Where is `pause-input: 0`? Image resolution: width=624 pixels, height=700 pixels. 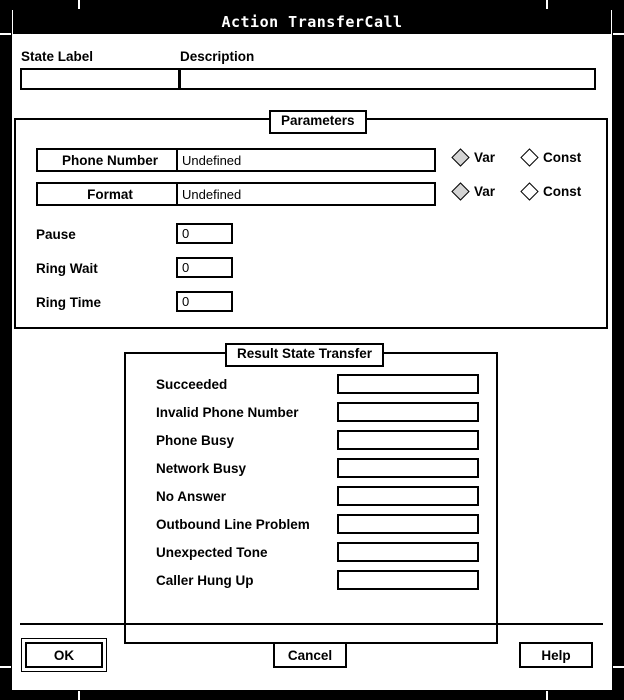 pause-input: 0 is located at coordinates (204, 233).